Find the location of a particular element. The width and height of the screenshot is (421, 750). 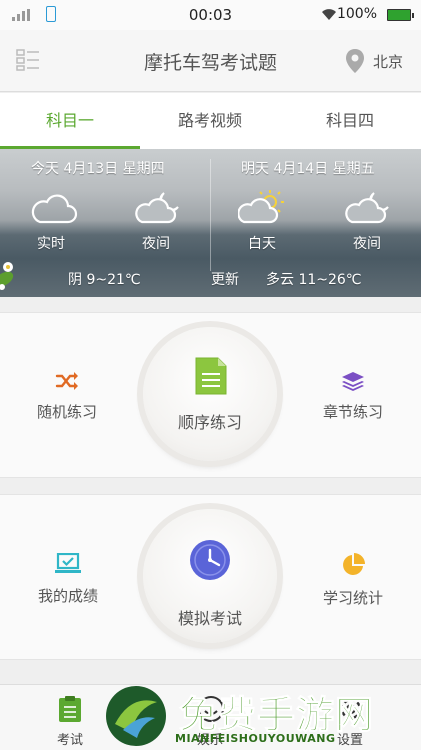

clock-icon is located at coordinates (210, 560).